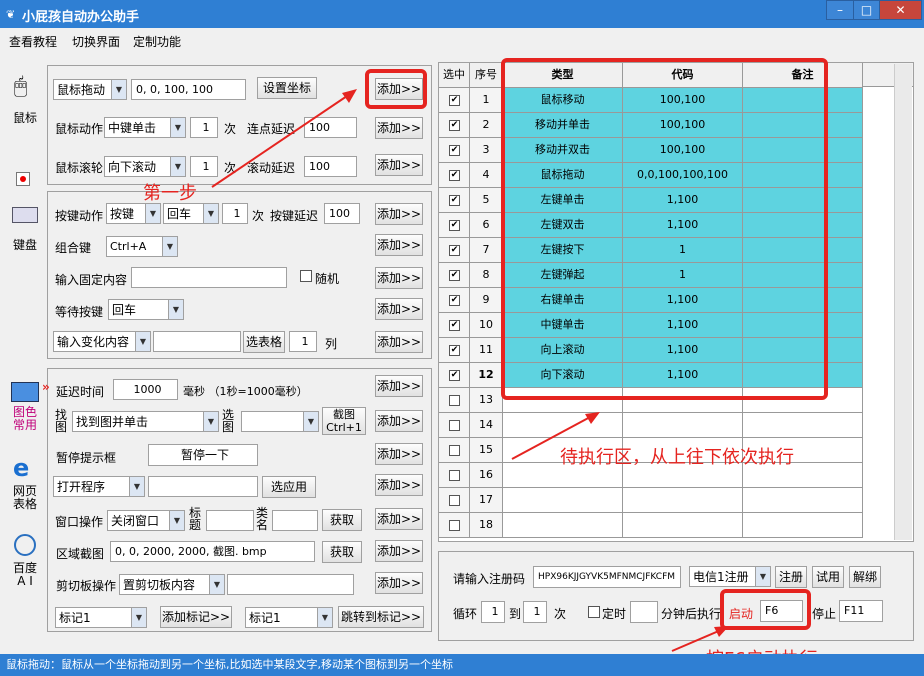 Image resolution: width=924 pixels, height=676 pixels. What do you see at coordinates (170, 193) in the screenshot?
I see `annotation-step1: 第一步` at bounding box center [170, 193].